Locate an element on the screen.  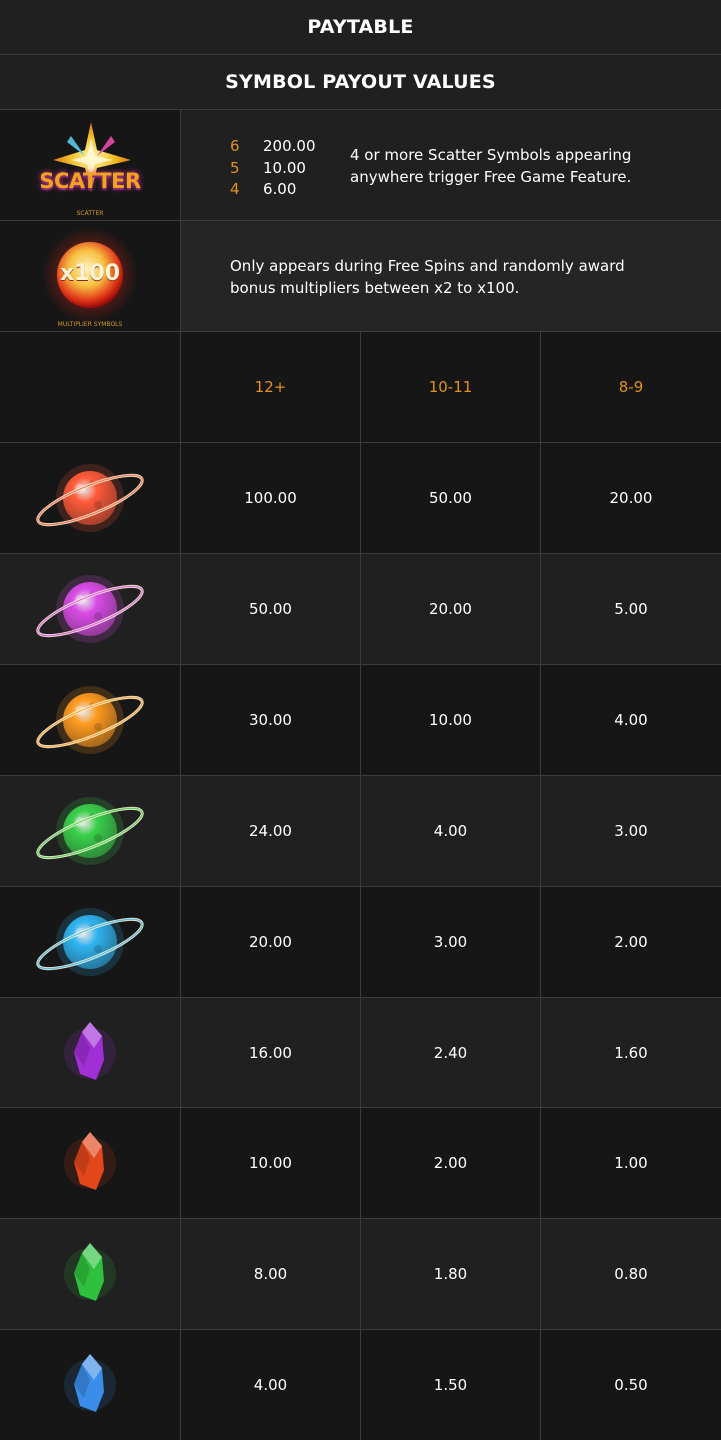
payout-10-11: 10.00 is located at coordinates (451, 720).